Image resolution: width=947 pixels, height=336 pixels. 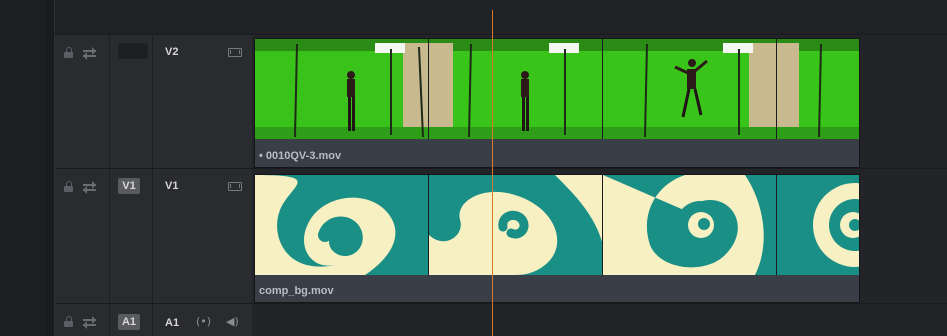 What do you see at coordinates (599, 17) in the screenshot?
I see `timeline-header` at bounding box center [599, 17].